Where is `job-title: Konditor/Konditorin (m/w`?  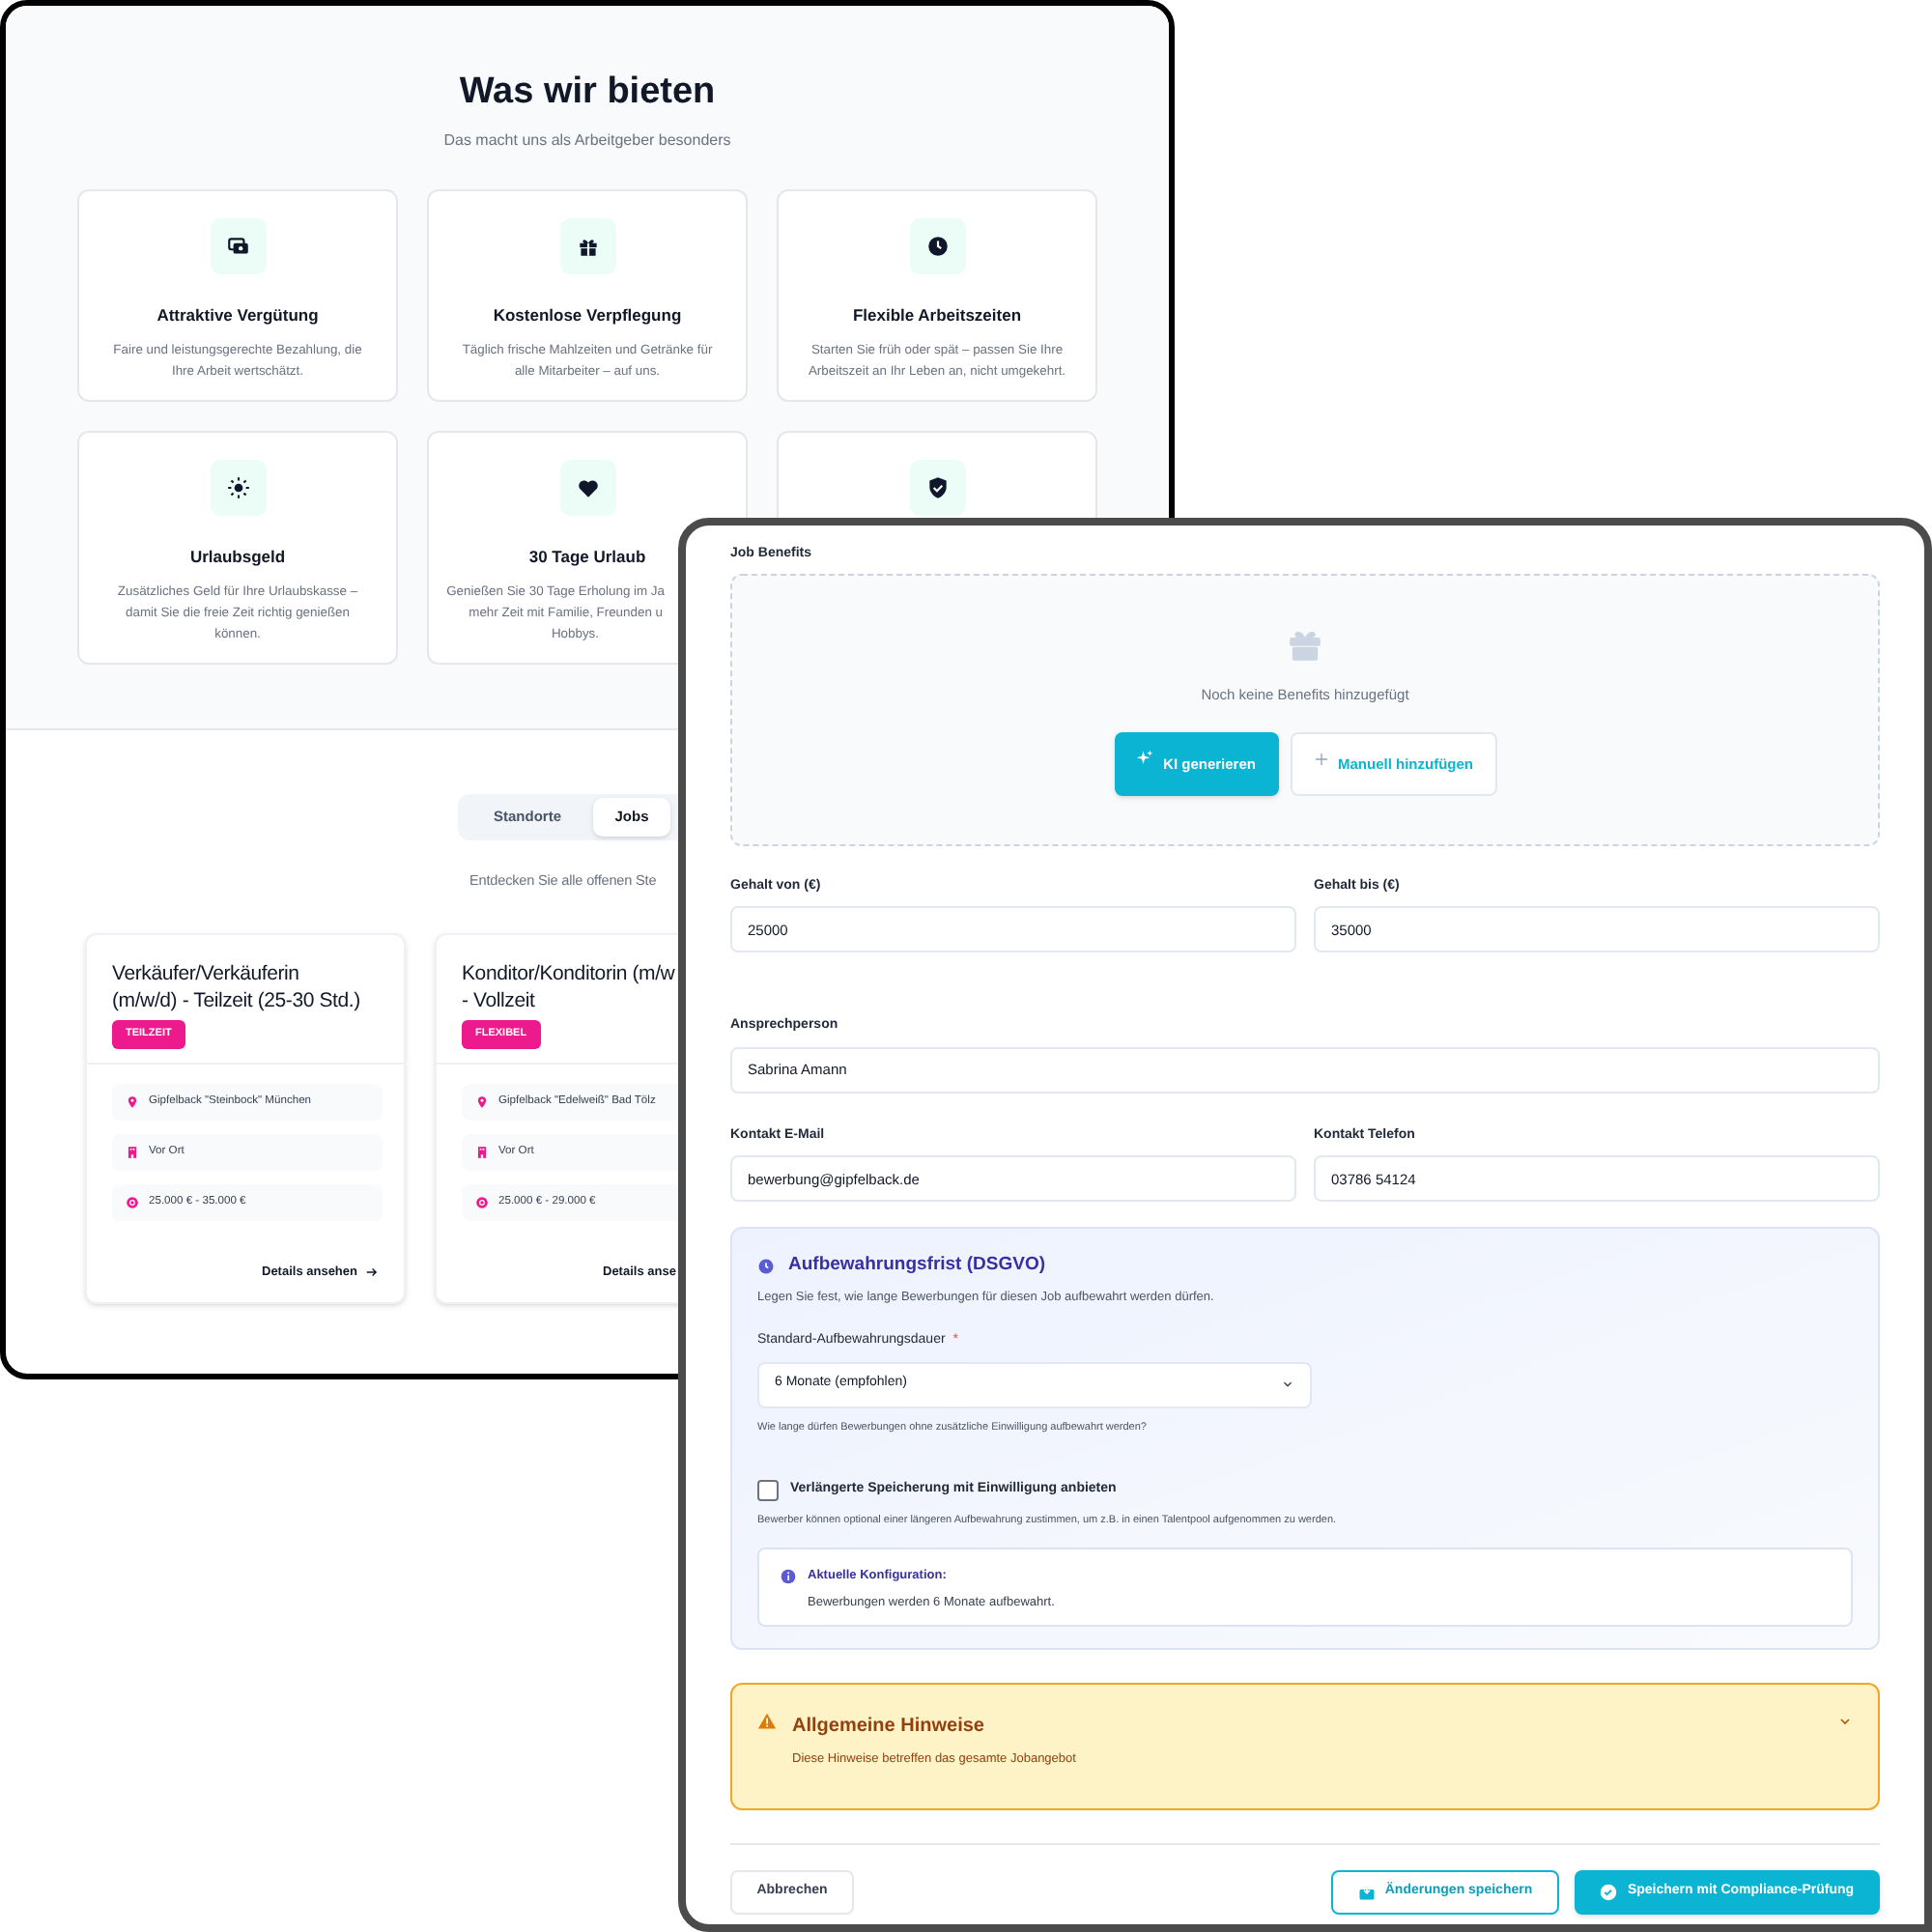
job-title: Konditor/Konditorin (m/w is located at coordinates (568, 975).